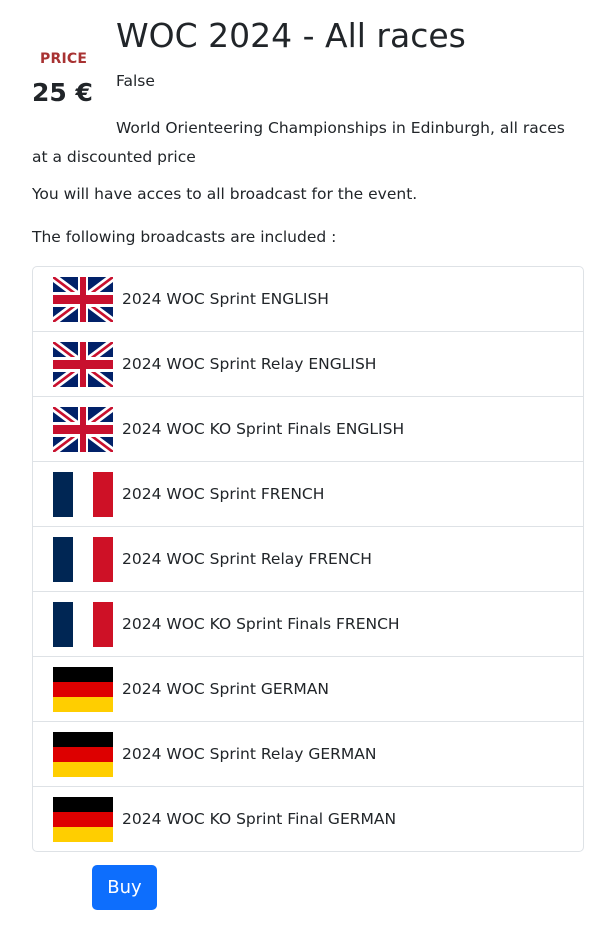 This screenshot has width=615, height=927. I want to click on list-item-label: 2024 WOC KO Sprint Finals FRENCH, so click(261, 624).